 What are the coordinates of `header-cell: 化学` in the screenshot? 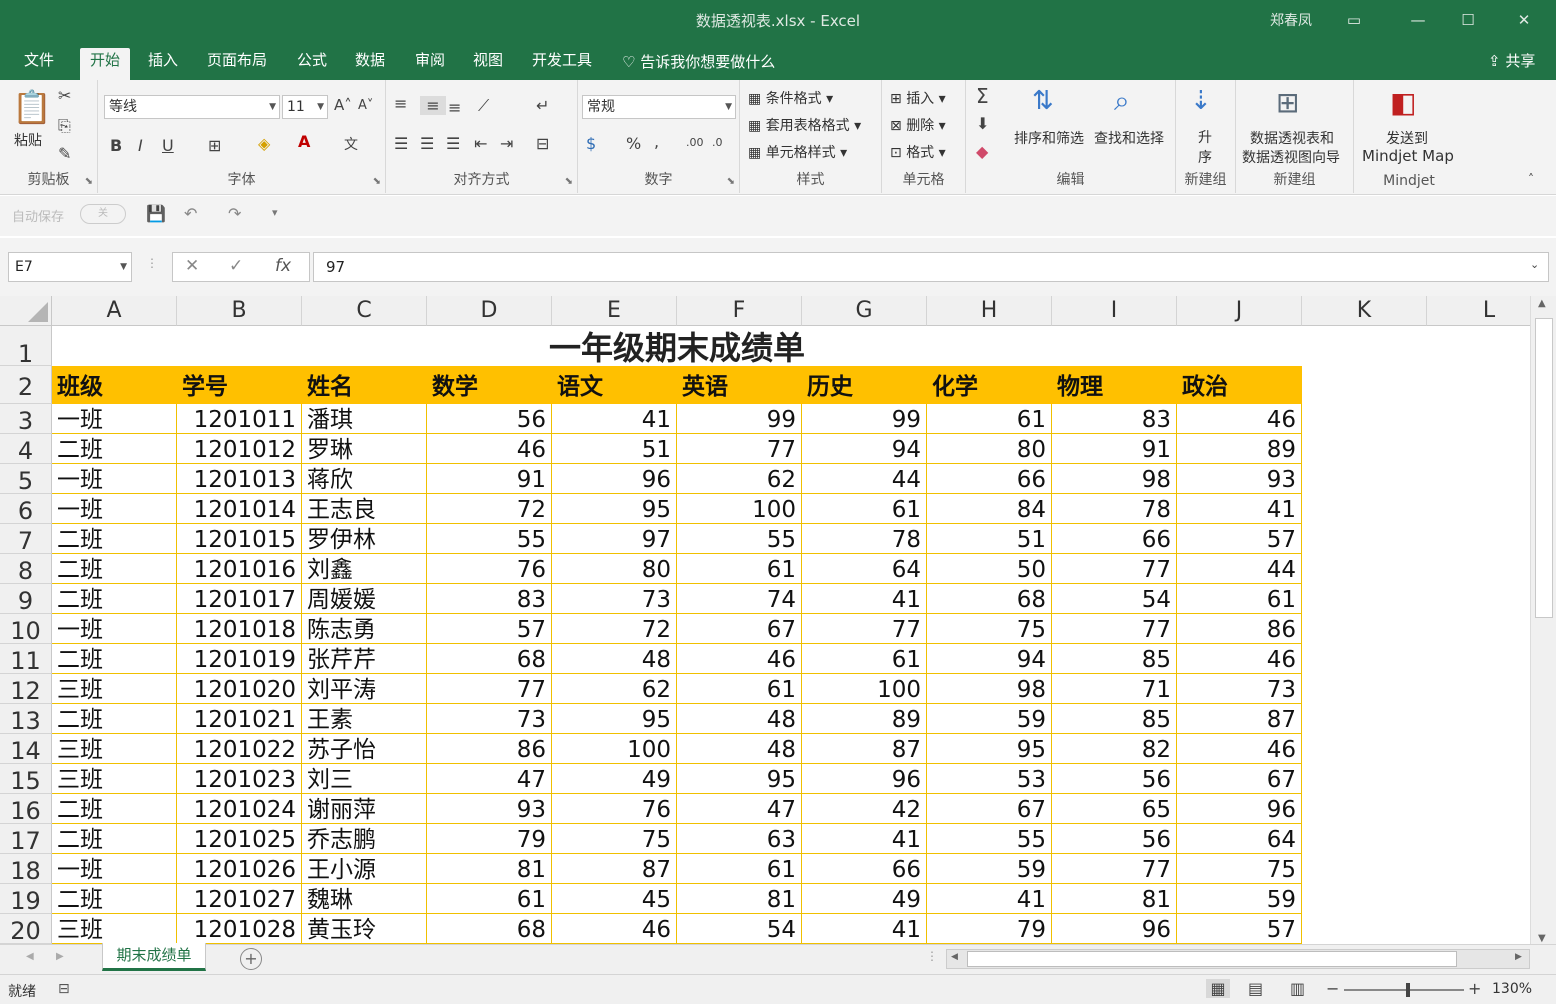 It's located at (989, 385).